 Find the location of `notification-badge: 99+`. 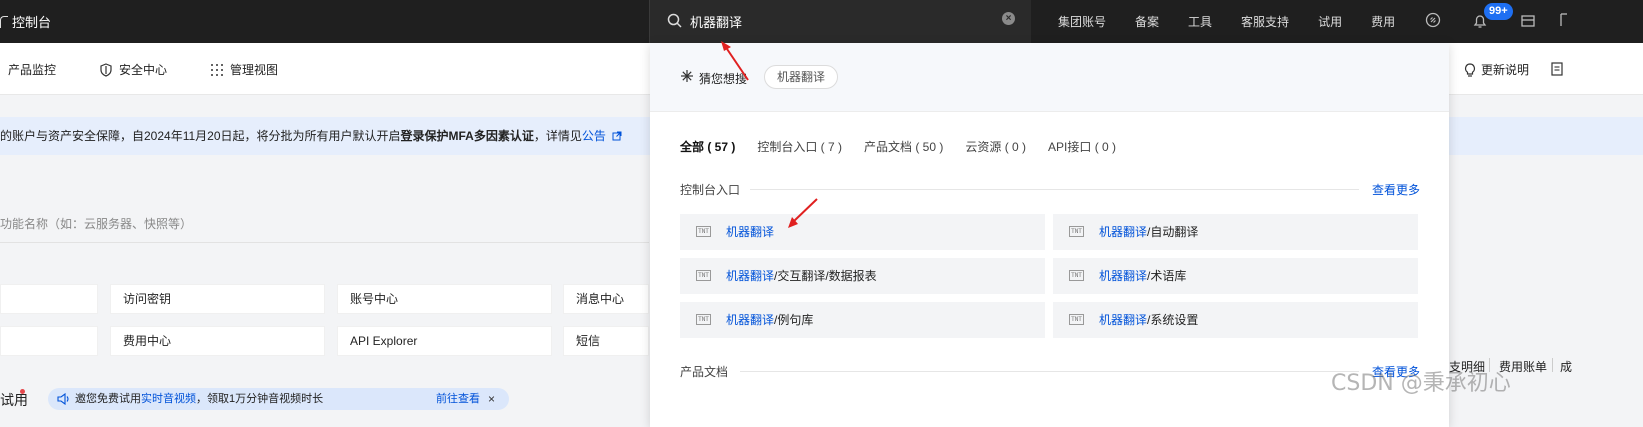

notification-badge: 99+ is located at coordinates (1498, 11).